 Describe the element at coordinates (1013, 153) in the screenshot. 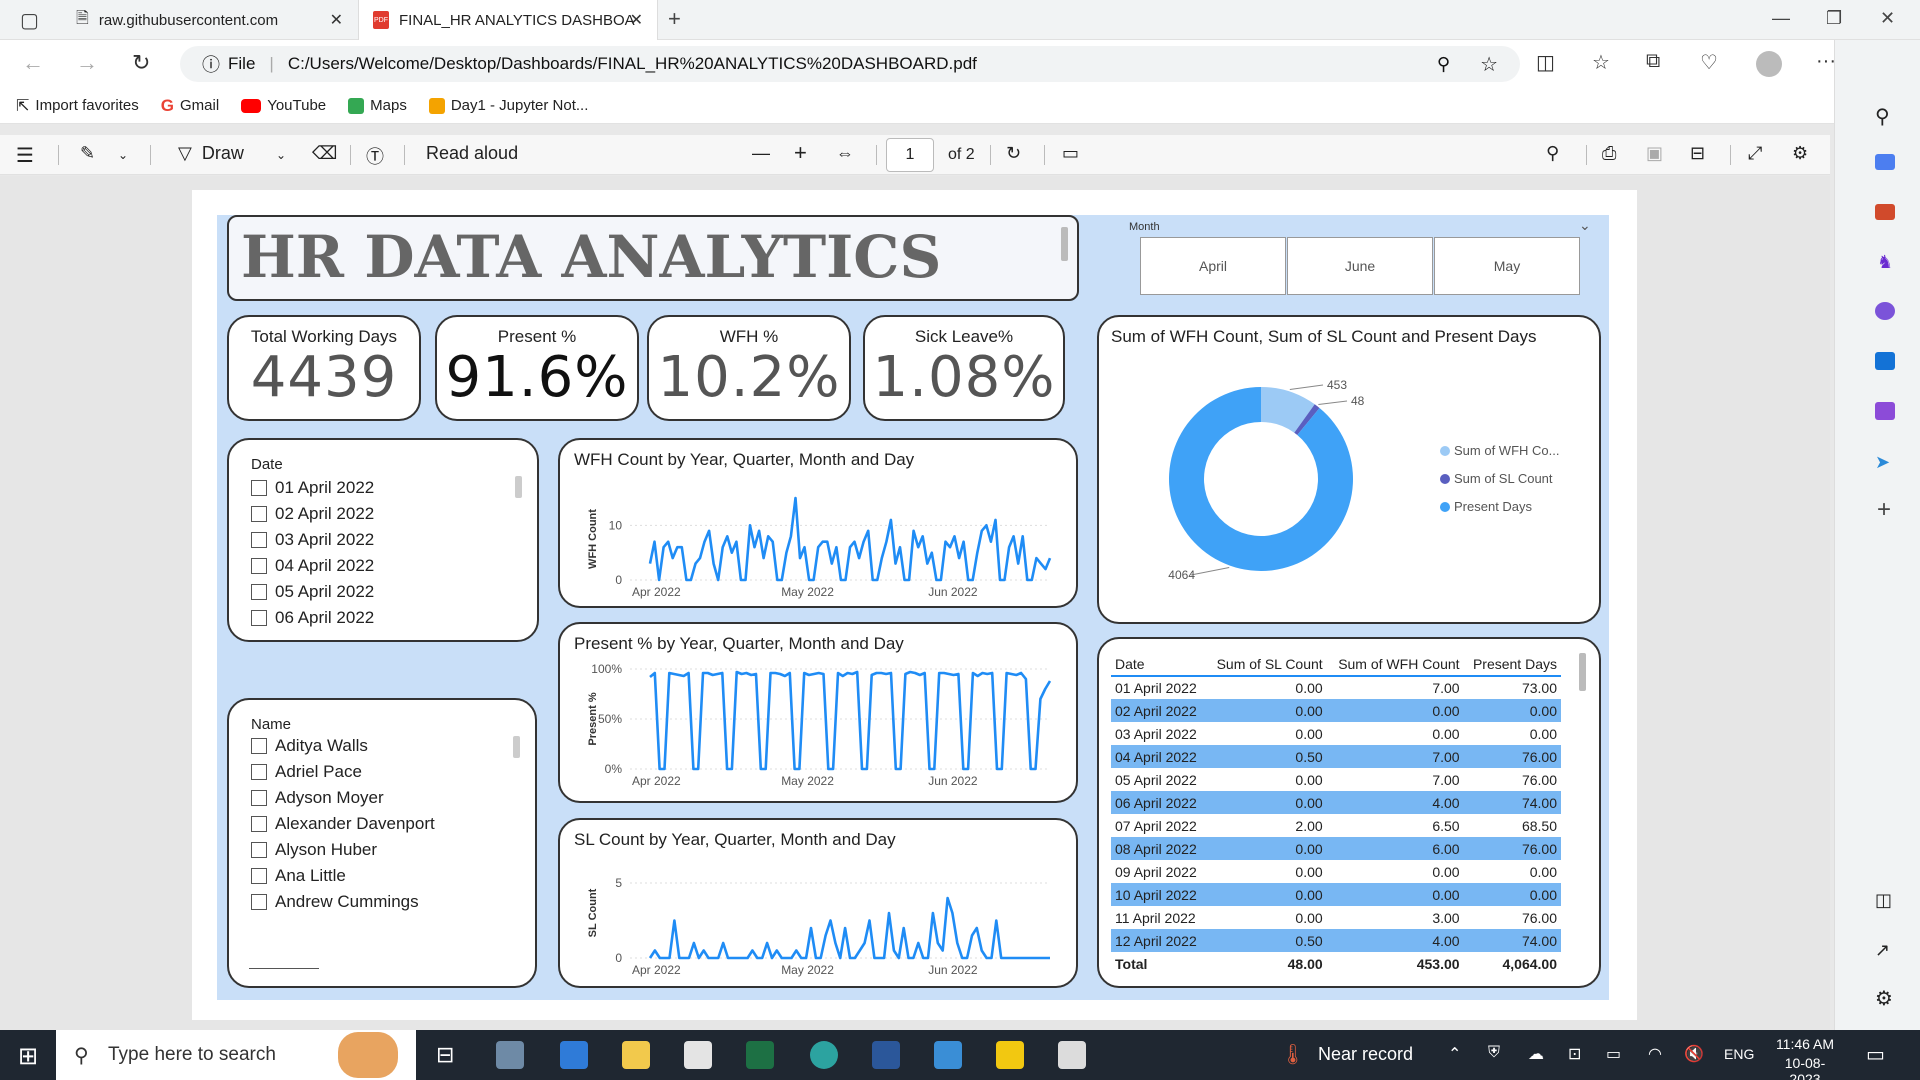

I see `rotate-icon: ↻` at that location.